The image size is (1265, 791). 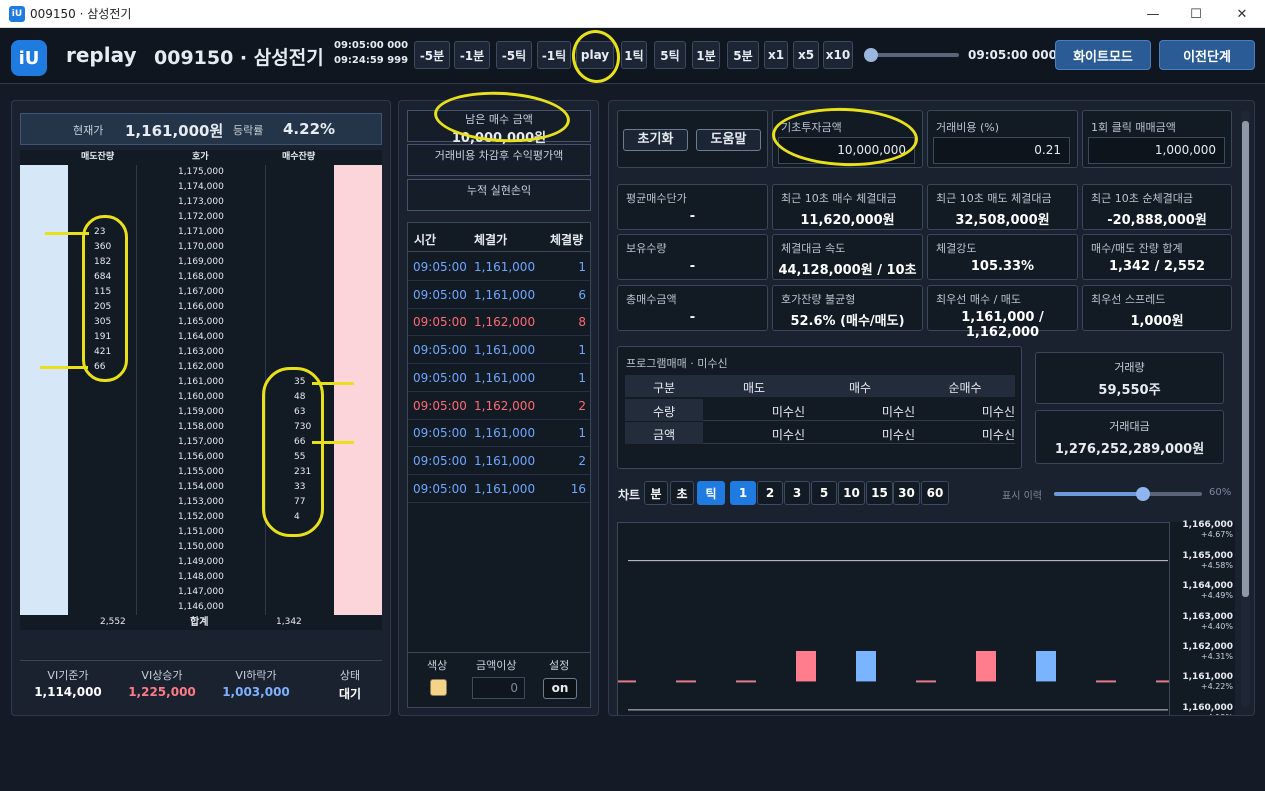 I want to click on reset-button: 초기화, so click(x=655, y=140).